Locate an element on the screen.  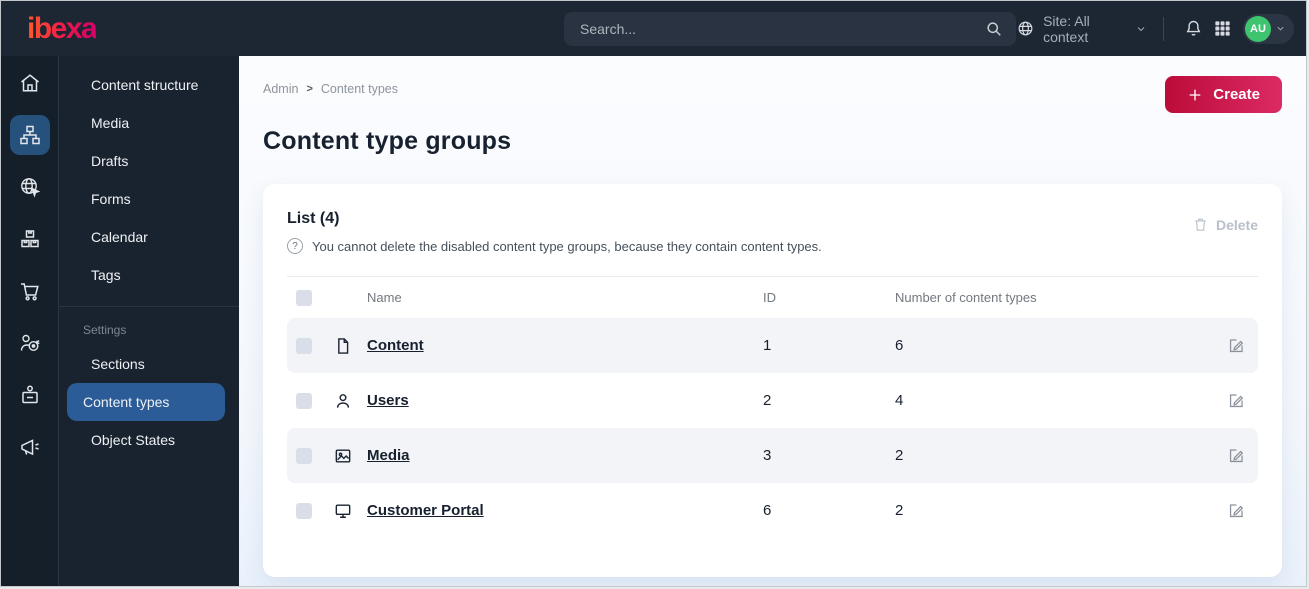
avatar: AU is located at coordinates (1258, 28).